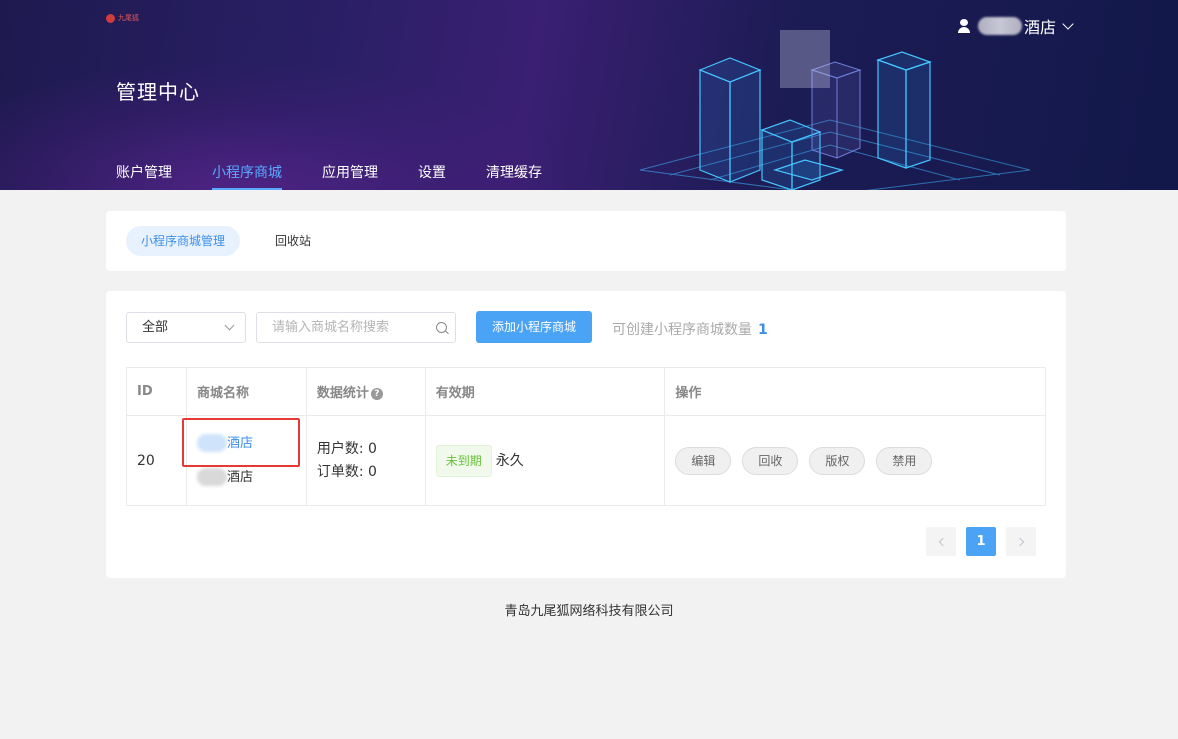 This screenshot has width=1178, height=739. I want to click on chevron-right-icon, so click(1019, 542).